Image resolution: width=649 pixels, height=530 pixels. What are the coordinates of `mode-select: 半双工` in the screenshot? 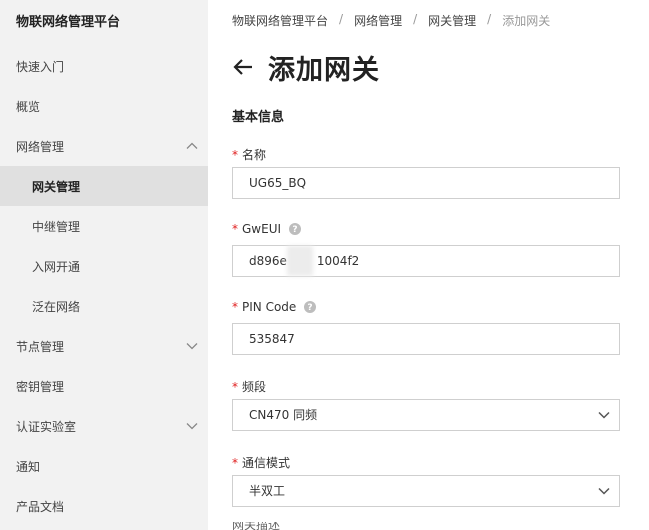 It's located at (426, 491).